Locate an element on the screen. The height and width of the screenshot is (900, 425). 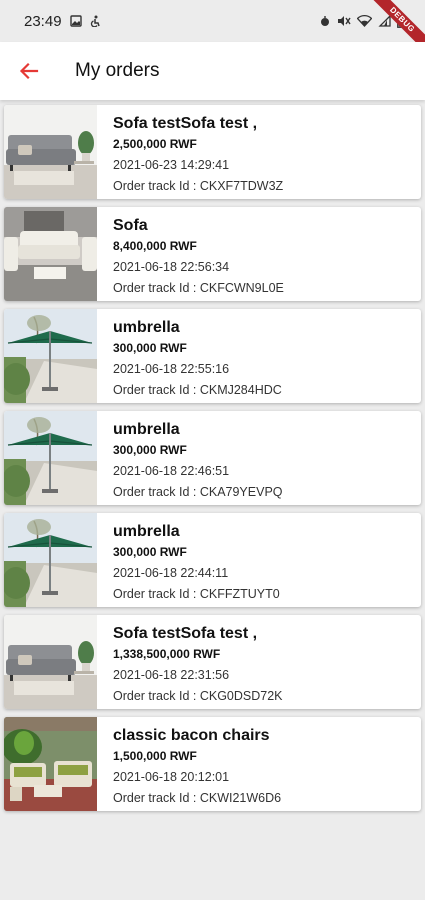
status-left: 23:49 is located at coordinates (62, 21).